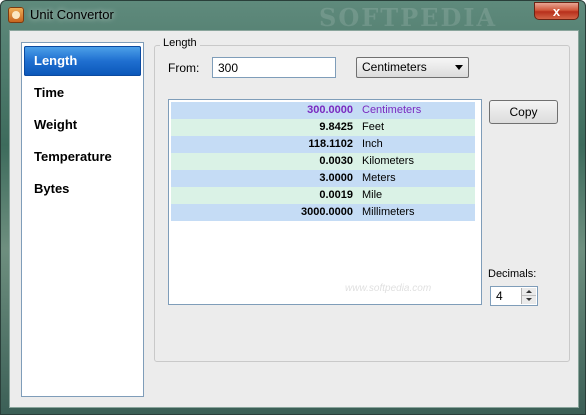  I want to click on result-row: 0.0019 Mile, so click(323, 195).